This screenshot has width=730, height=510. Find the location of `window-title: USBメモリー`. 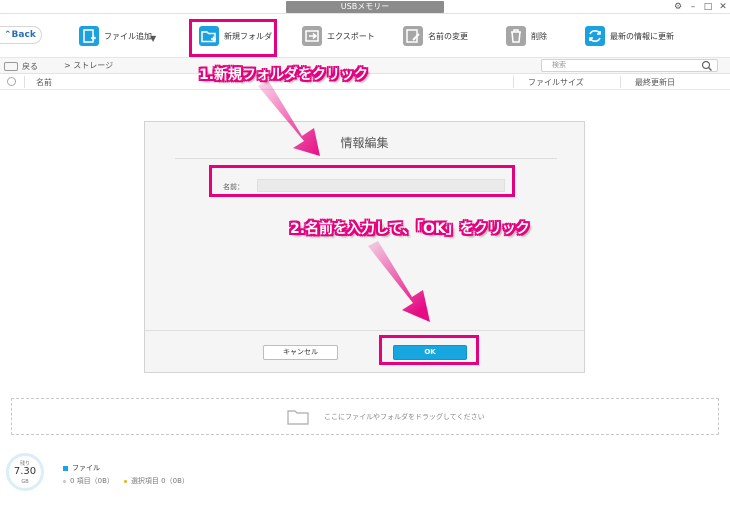

window-title: USBメモリー is located at coordinates (365, 7).